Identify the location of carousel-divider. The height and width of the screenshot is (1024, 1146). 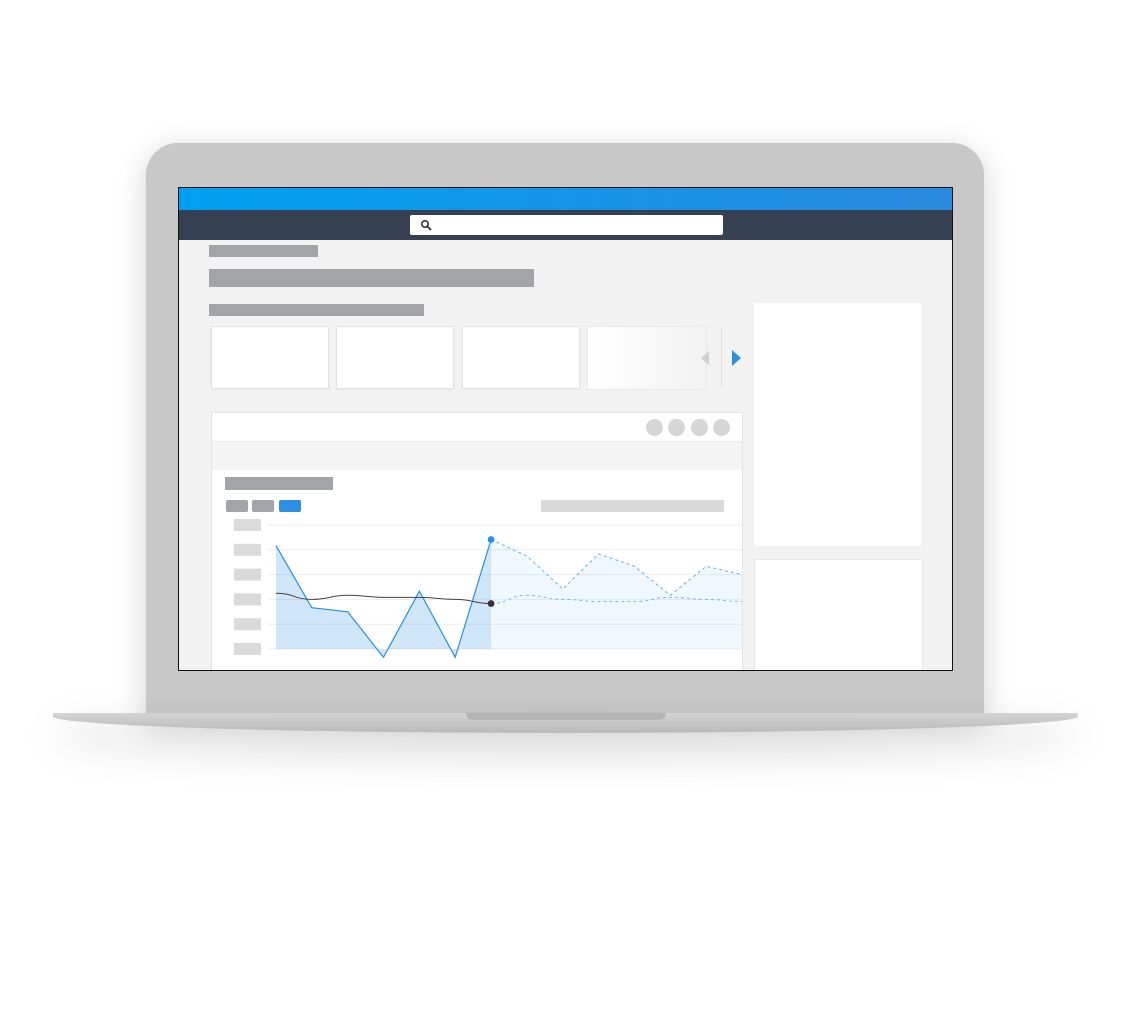
(721, 357).